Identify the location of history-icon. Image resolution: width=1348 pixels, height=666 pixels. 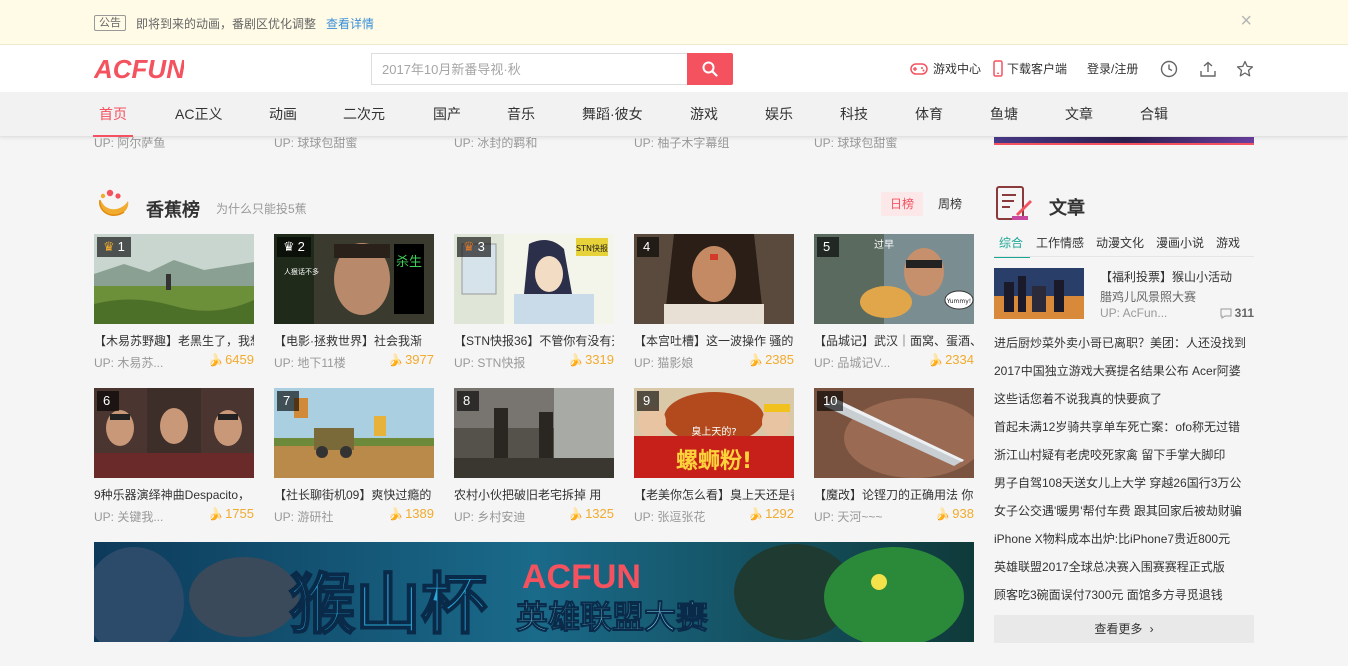
(1169, 68).